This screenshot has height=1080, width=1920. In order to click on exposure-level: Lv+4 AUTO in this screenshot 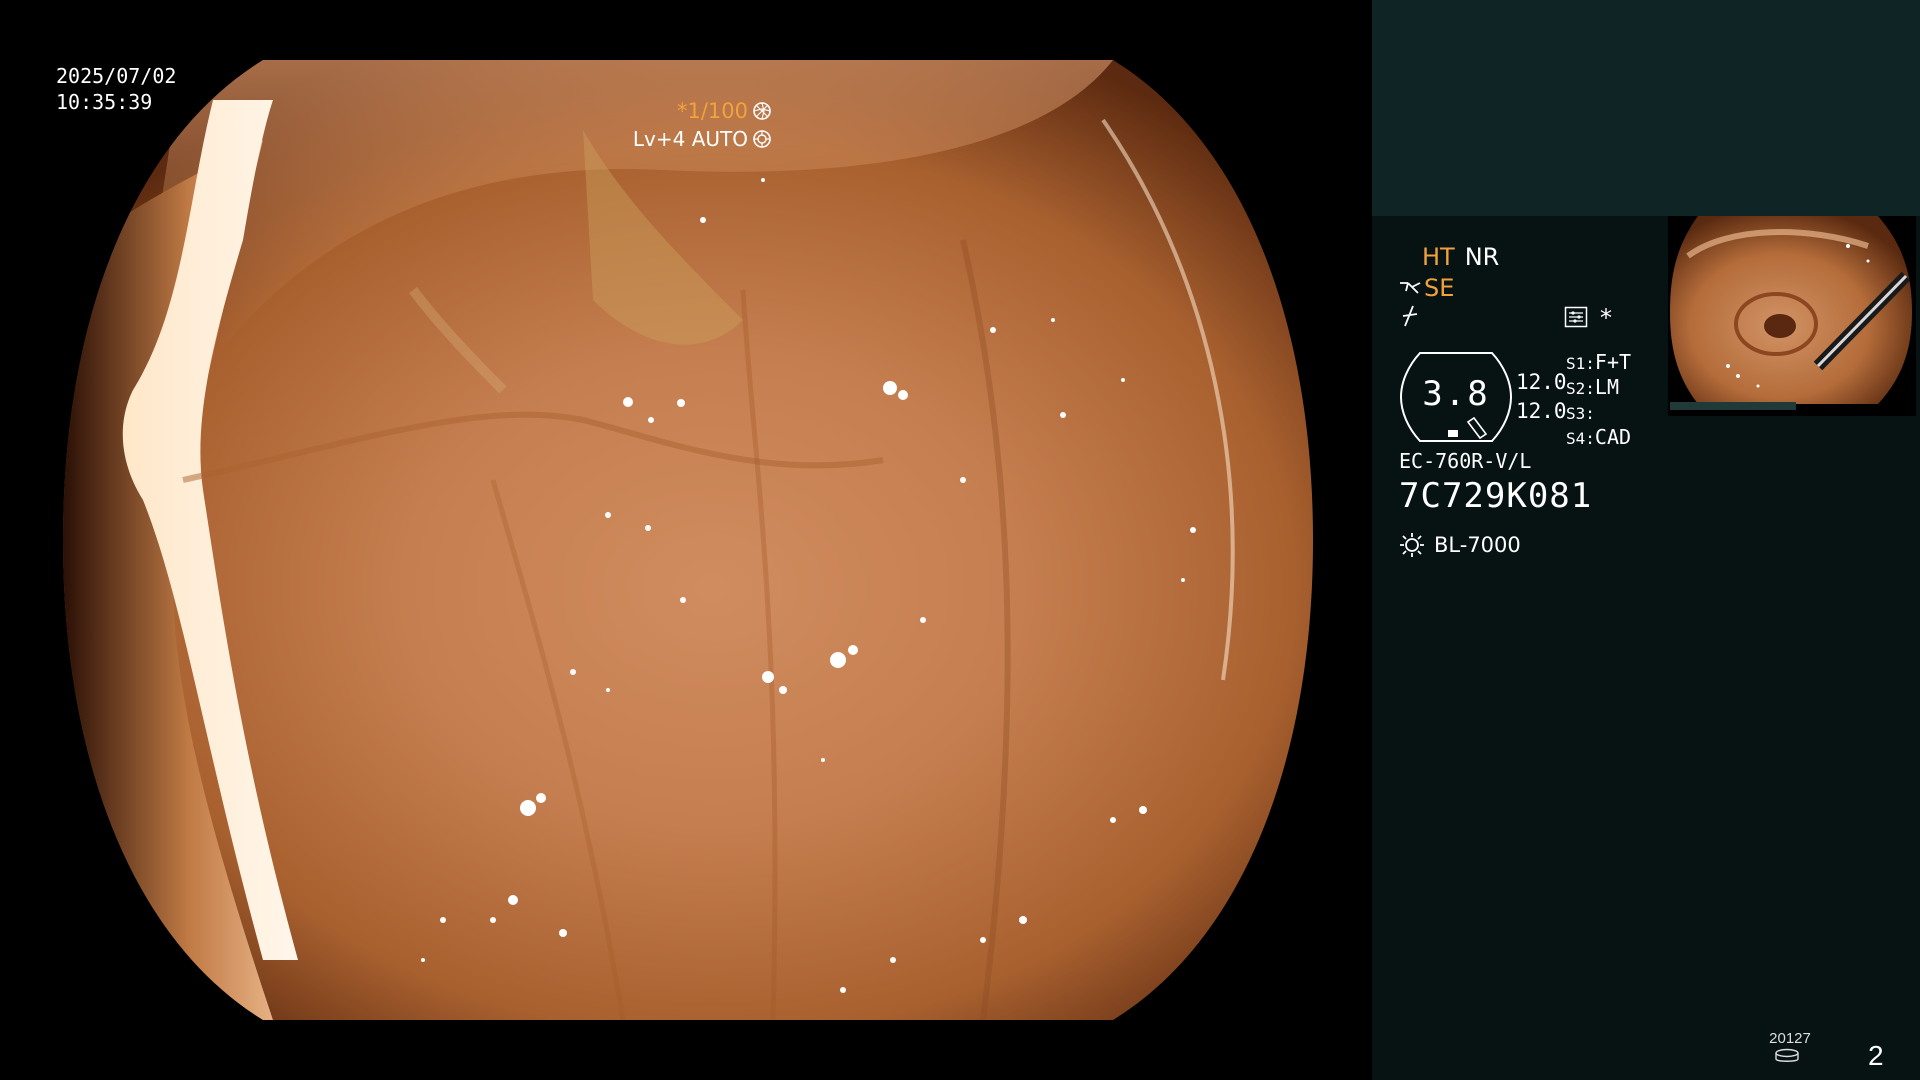, I will do `click(690, 139)`.